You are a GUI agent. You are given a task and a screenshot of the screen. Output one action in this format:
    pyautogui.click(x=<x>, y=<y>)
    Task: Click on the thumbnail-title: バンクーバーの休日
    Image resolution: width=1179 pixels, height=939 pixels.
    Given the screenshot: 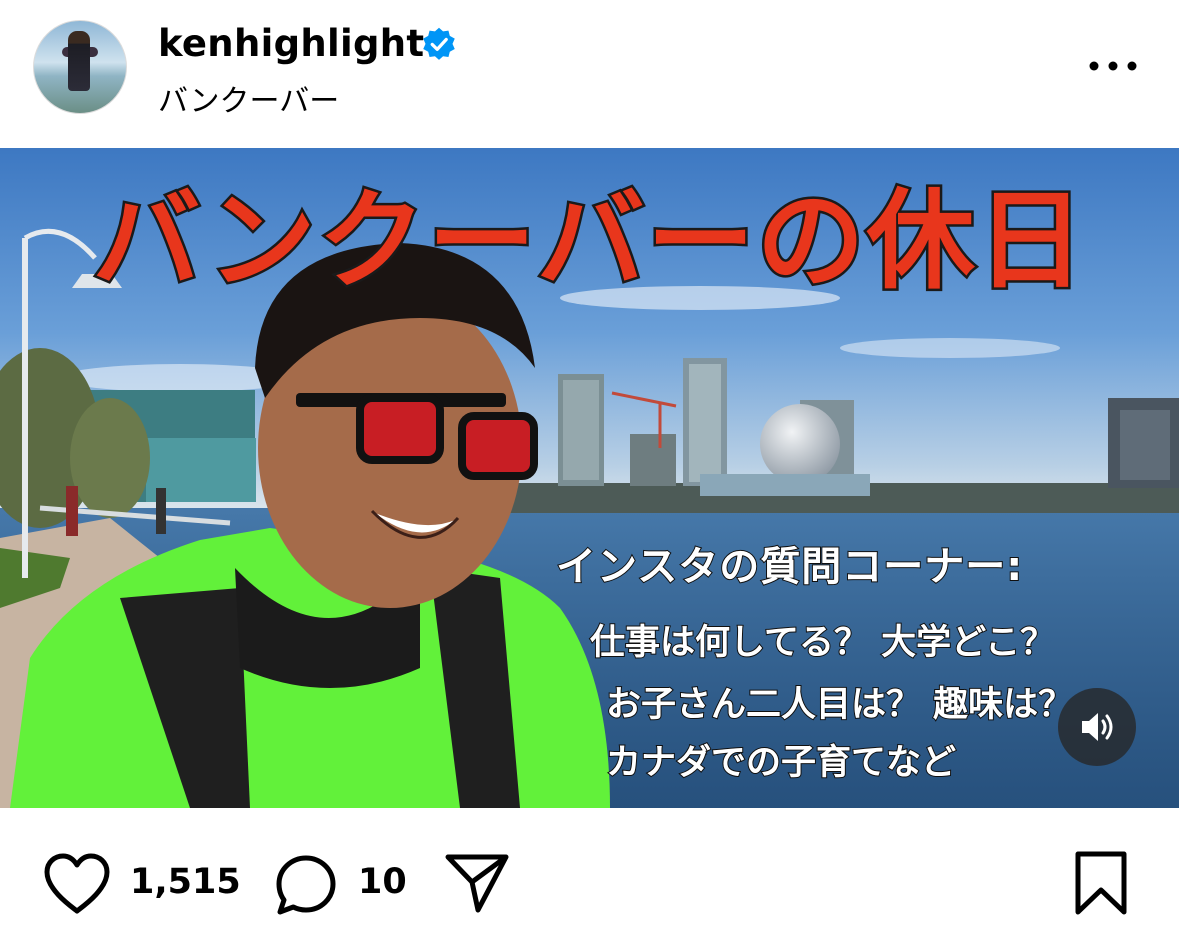 What is the action you would take?
    pyautogui.click(x=588, y=242)
    